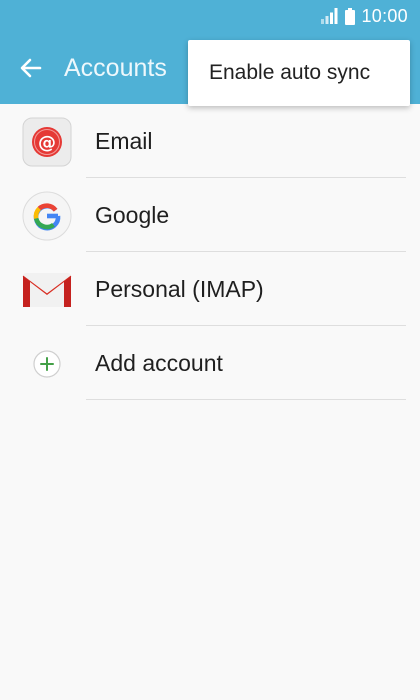  Describe the element at coordinates (384, 15) in the screenshot. I see `status-time: 10:00` at that location.